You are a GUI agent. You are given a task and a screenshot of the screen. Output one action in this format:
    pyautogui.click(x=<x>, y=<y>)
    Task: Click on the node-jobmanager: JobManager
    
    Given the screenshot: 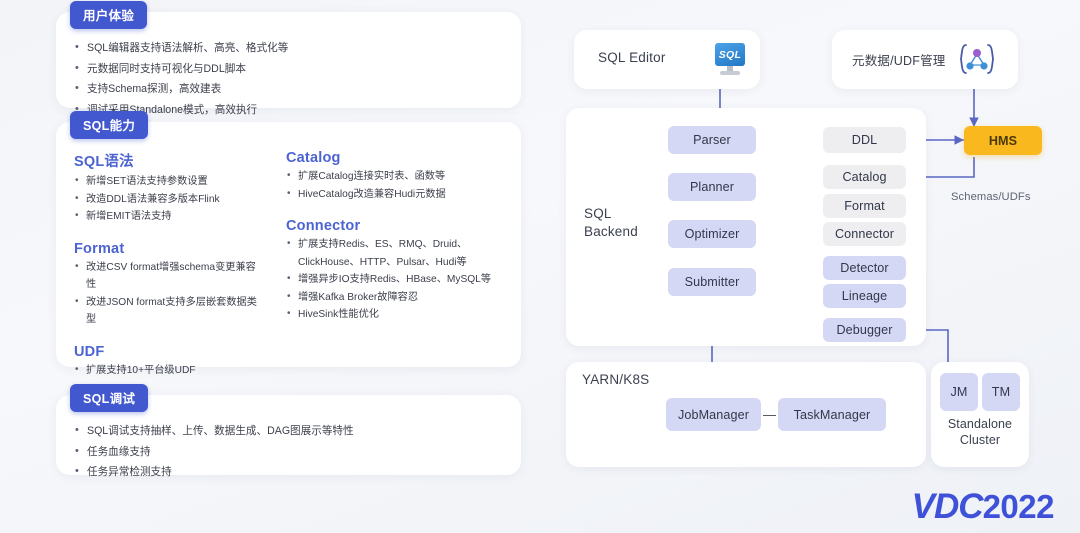 What is the action you would take?
    pyautogui.click(x=713, y=414)
    